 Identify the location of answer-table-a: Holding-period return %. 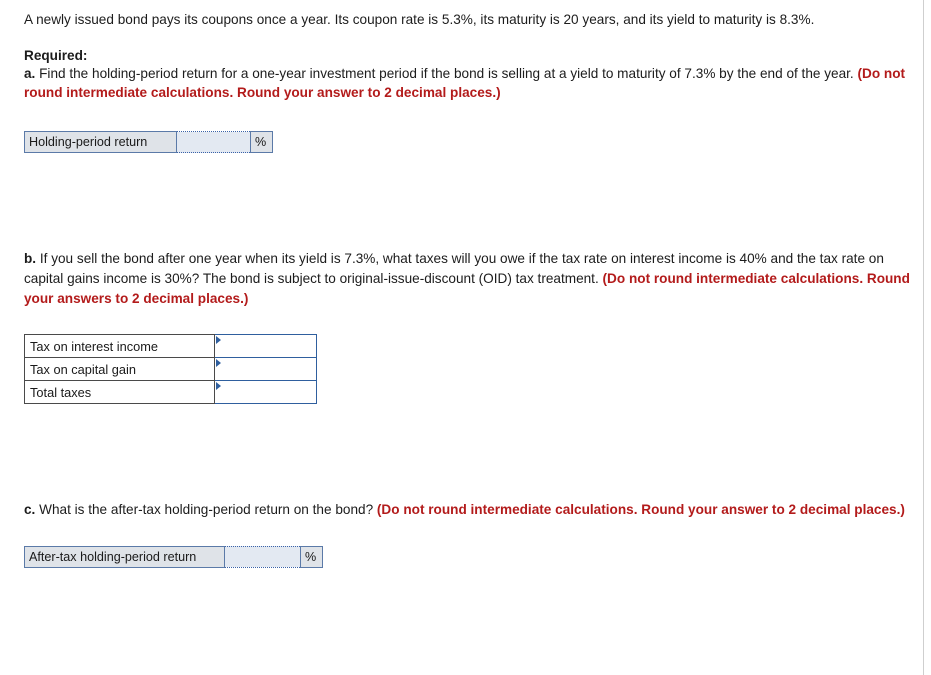
(148, 142).